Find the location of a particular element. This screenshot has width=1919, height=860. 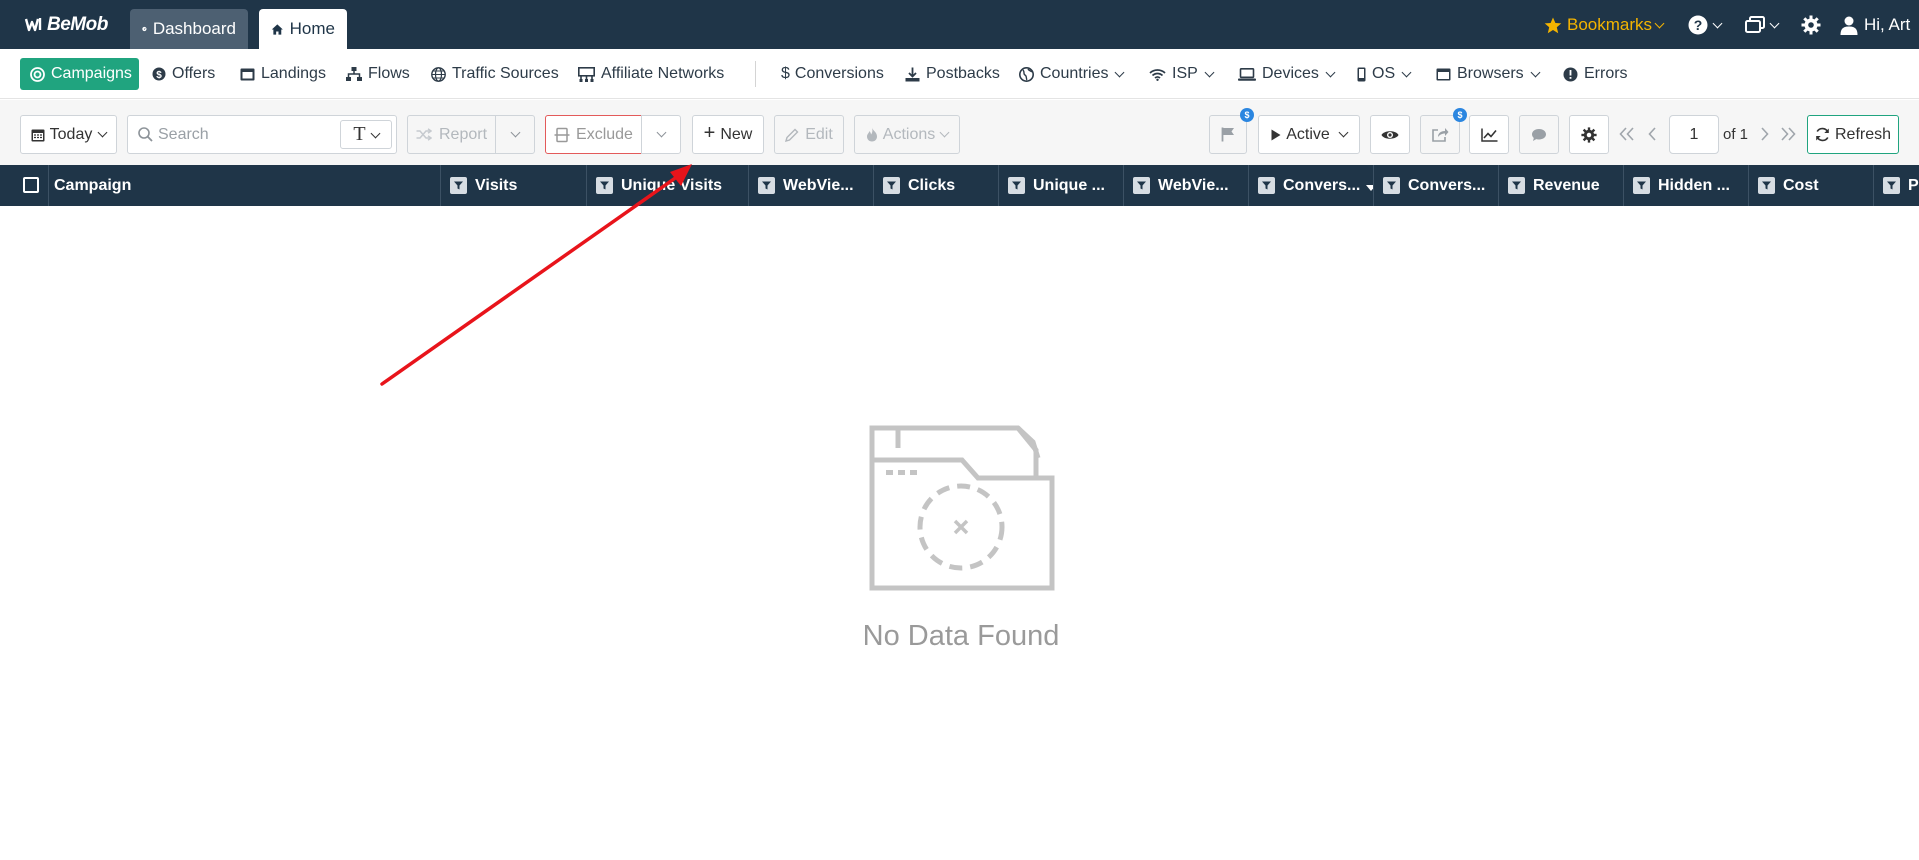

search-type-dropdown: T is located at coordinates (366, 134).